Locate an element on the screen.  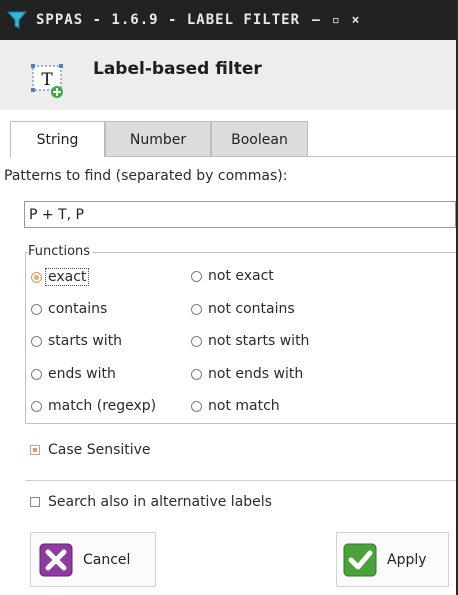
checkbox-checked-icon is located at coordinates (35, 450).